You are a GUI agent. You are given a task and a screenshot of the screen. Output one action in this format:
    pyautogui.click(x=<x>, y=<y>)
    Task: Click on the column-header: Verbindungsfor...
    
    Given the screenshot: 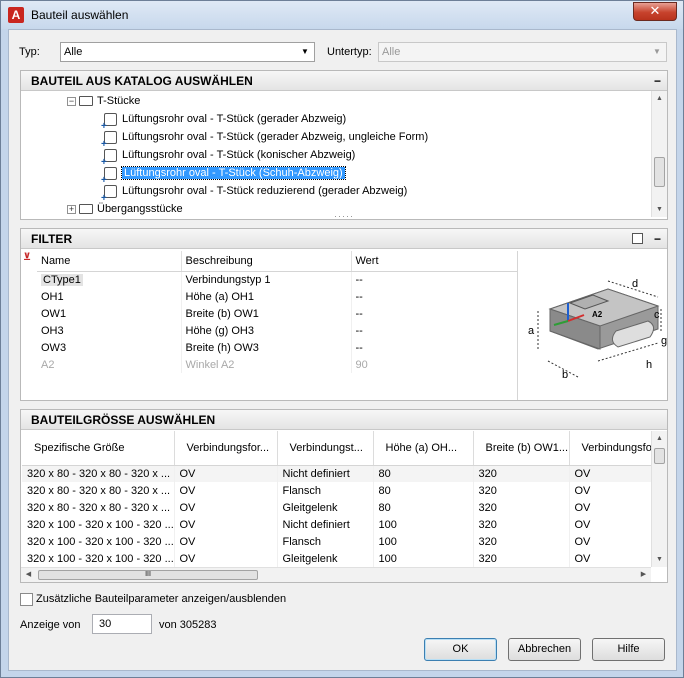 What is the action you would take?
    pyautogui.click(x=226, y=448)
    